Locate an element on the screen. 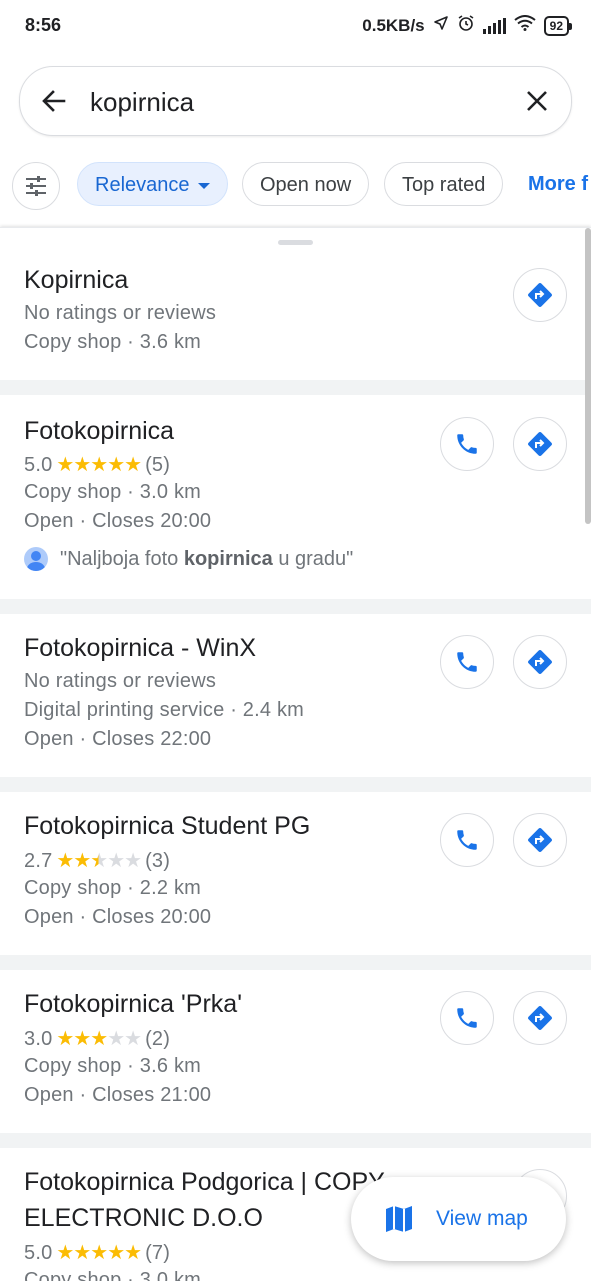 This screenshot has height=1281, width=591. alarm-icon is located at coordinates (466, 25).